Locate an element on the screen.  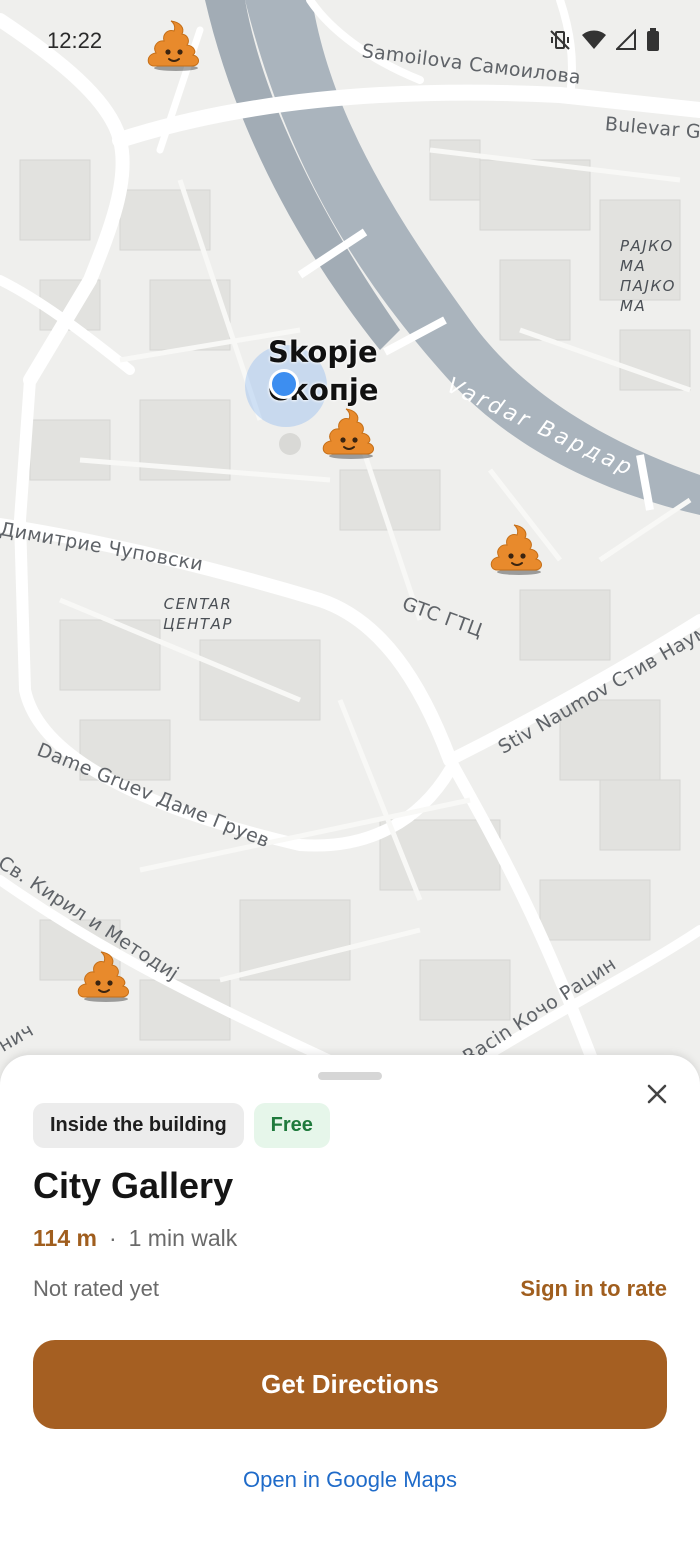
close-icon is located at coordinates (657, 1096).